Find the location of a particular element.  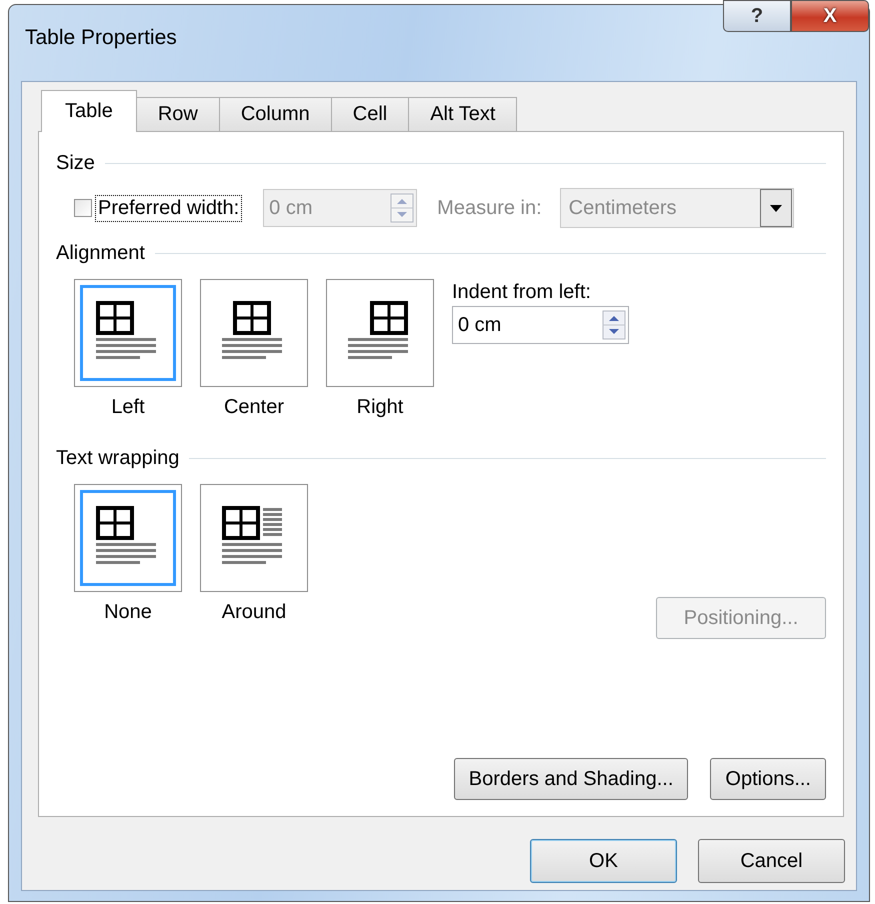

indent-field: 0 cm is located at coordinates (540, 325).